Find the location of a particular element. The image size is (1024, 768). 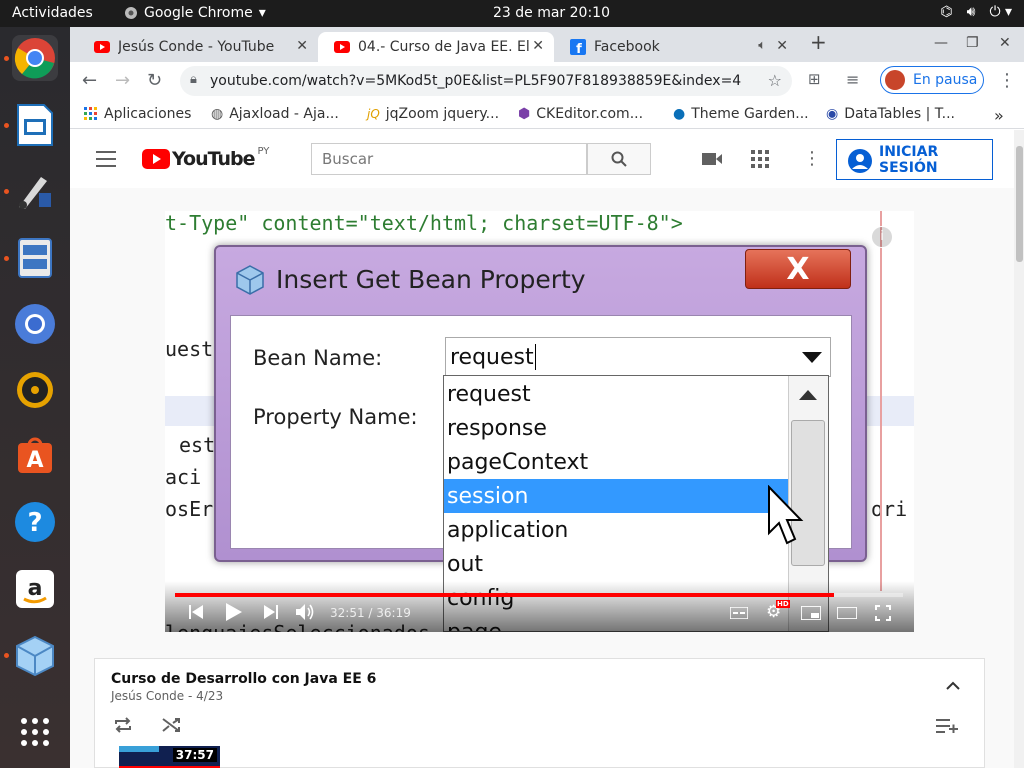

tab-facebook: f Facebook 🔈︎ ✕ is located at coordinates (676, 47).